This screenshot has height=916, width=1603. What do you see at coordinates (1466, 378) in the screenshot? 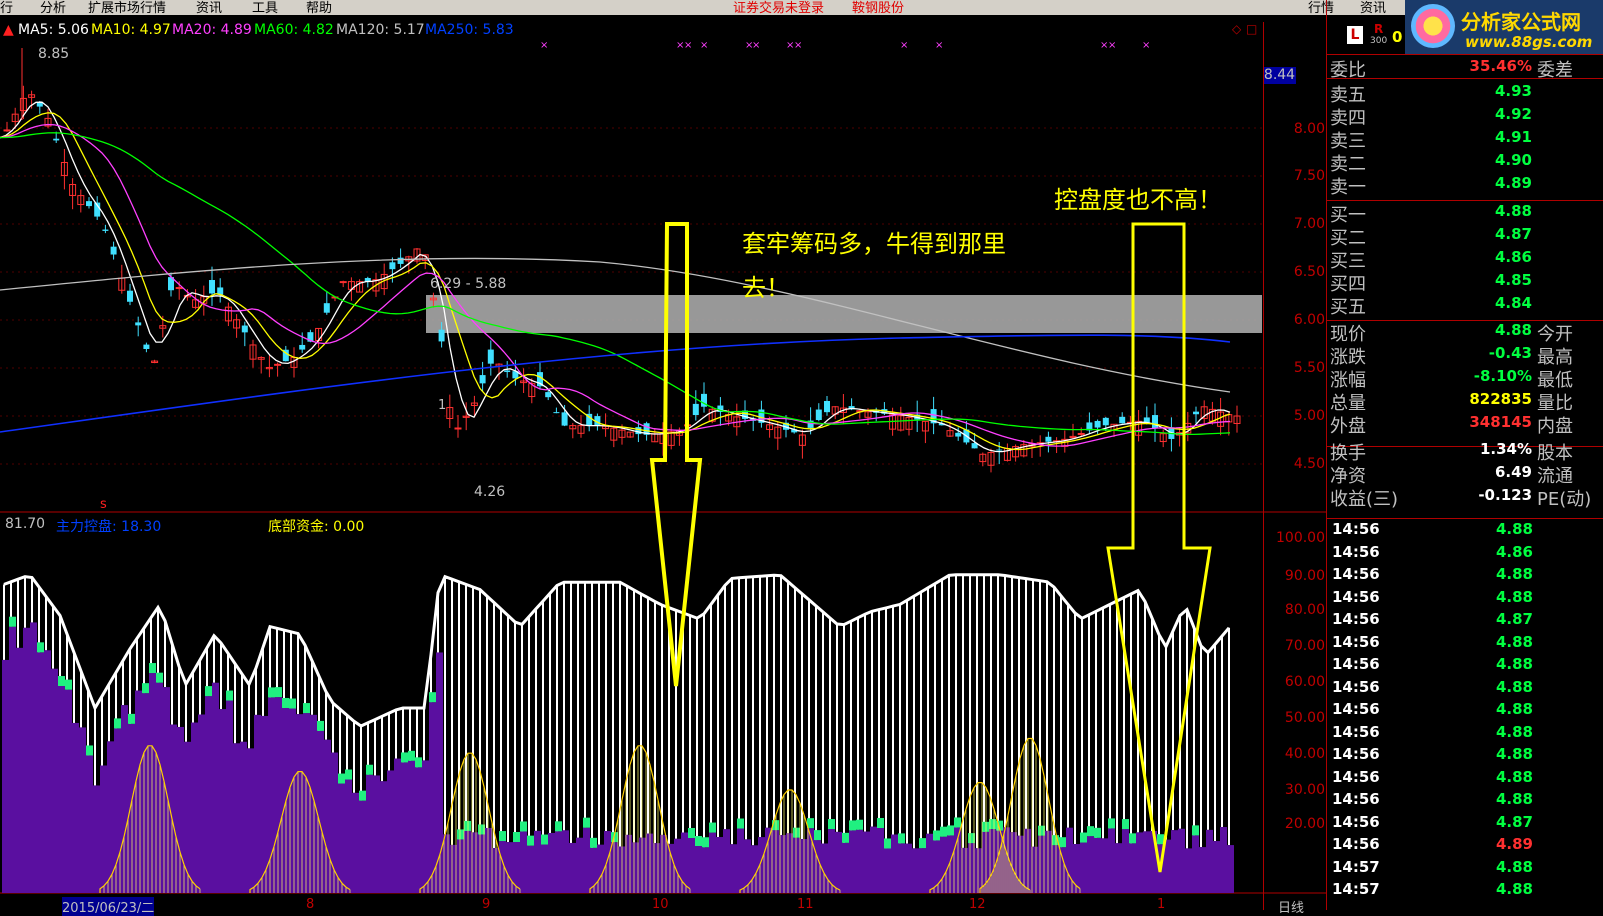
I see `info-row-pct: 涨幅 -8.10% 最低` at bounding box center [1466, 378].